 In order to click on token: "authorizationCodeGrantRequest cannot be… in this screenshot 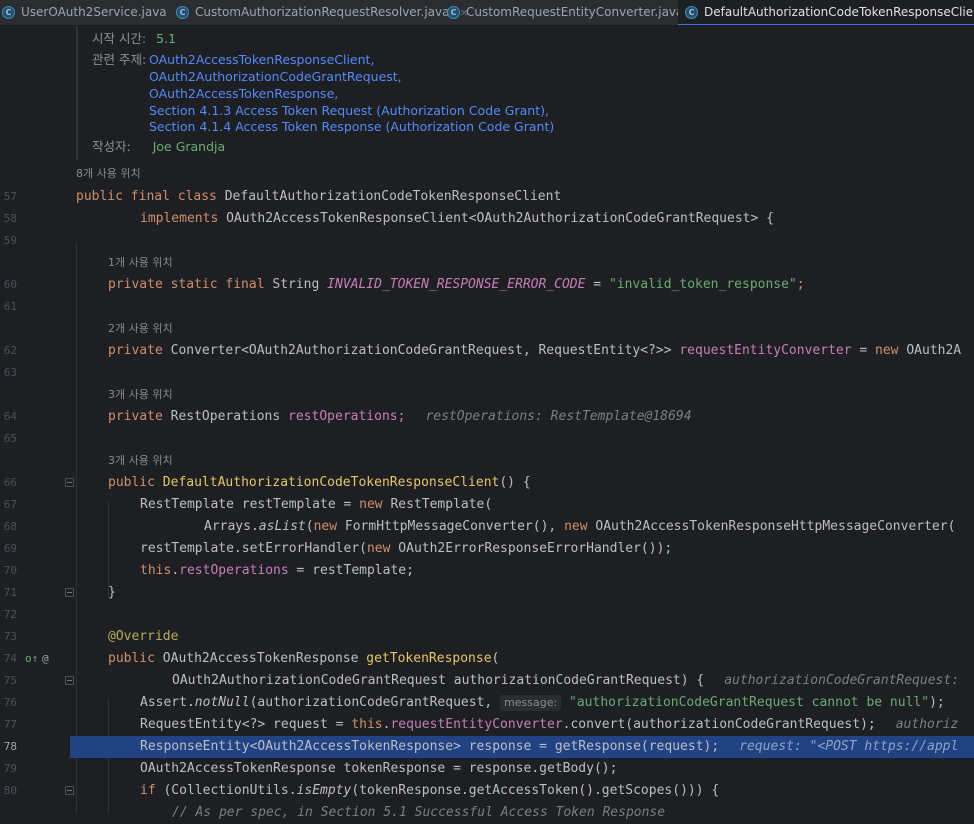, I will do `click(745, 702)`.